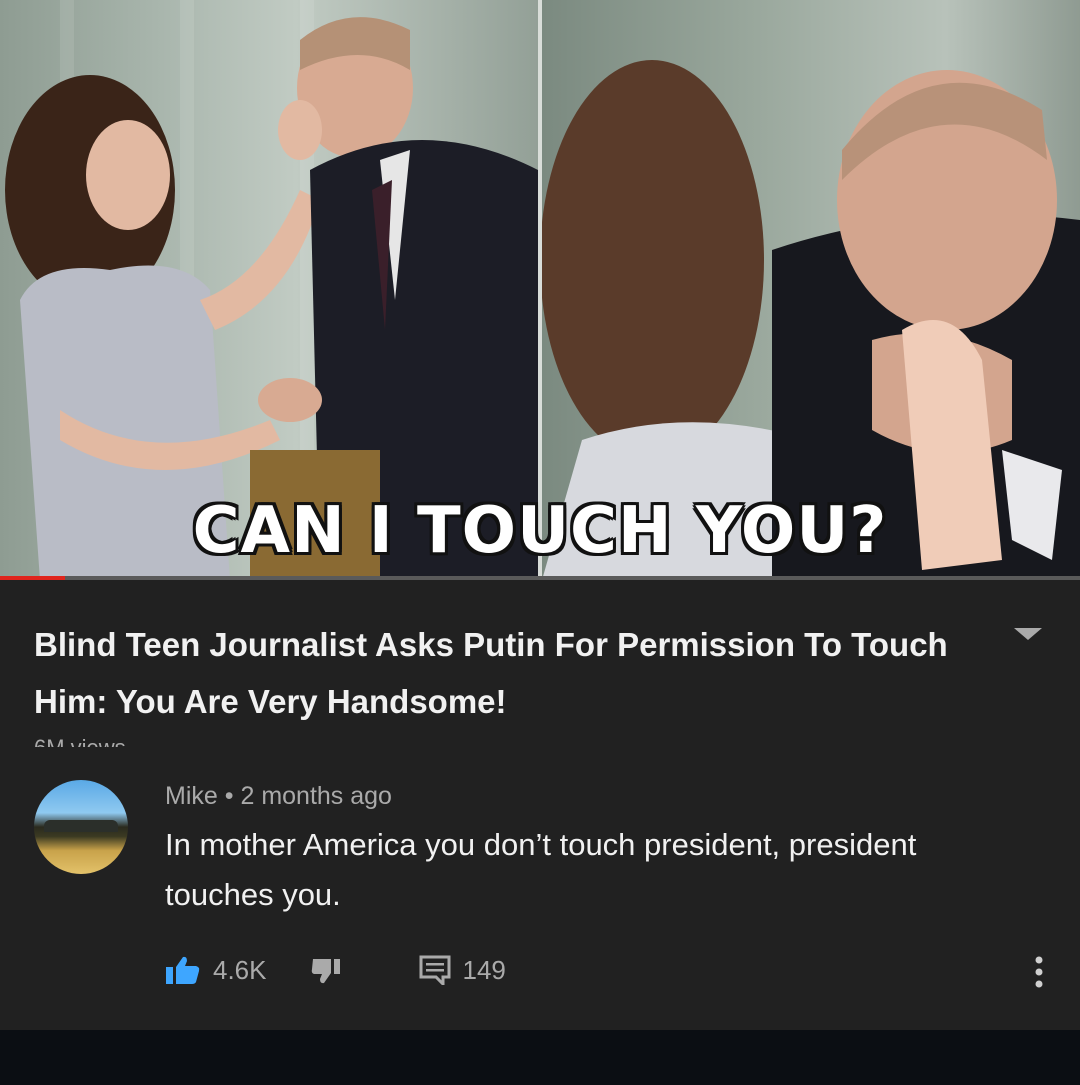  I want to click on bottom-bar, so click(540, 1057).